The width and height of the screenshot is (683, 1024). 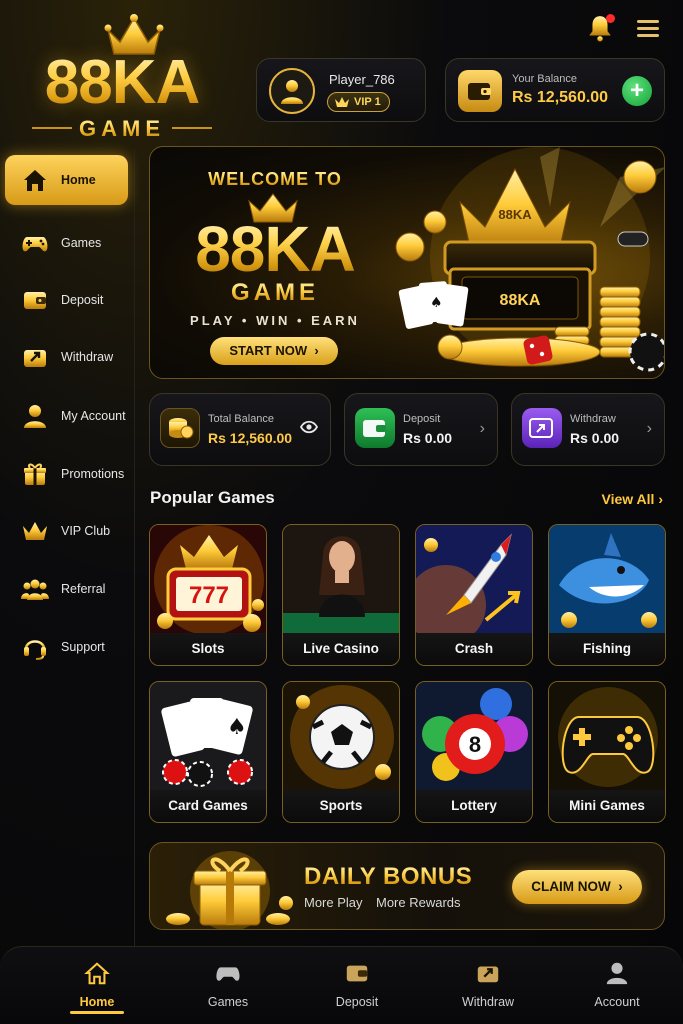 I want to click on game-tile-card-games: ♠ Card Games, so click(x=208, y=752).